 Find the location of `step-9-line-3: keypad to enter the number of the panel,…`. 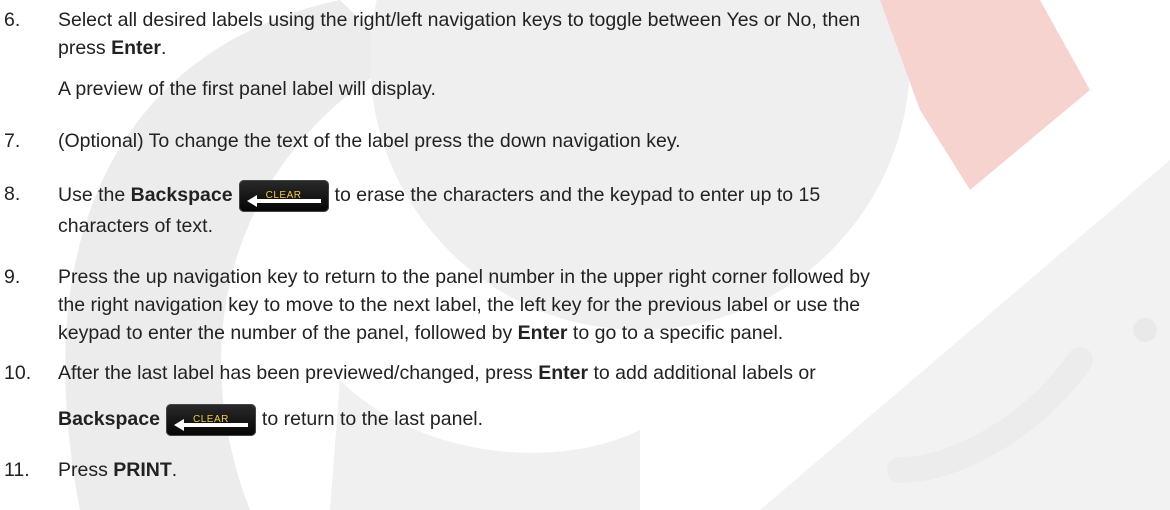

step-9-line-3: keypad to enter the number of the panel,… is located at coordinates (420, 333).